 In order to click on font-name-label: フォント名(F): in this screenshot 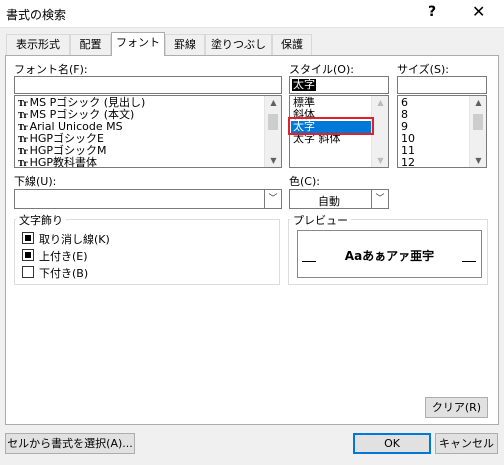, I will do `click(51, 69)`.